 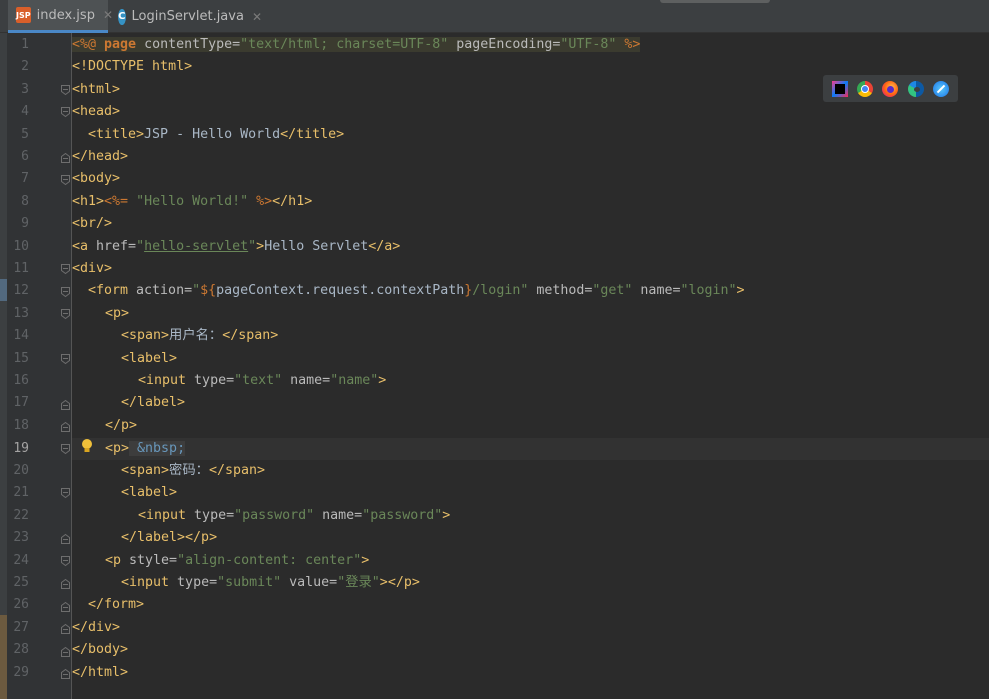 I want to click on code-line: <head>, so click(x=96, y=111).